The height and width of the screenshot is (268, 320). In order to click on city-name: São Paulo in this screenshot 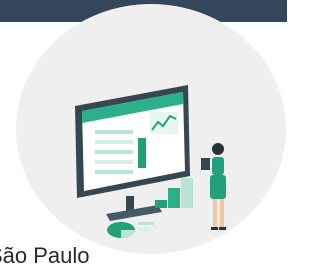, I will do `click(45, 255)`.